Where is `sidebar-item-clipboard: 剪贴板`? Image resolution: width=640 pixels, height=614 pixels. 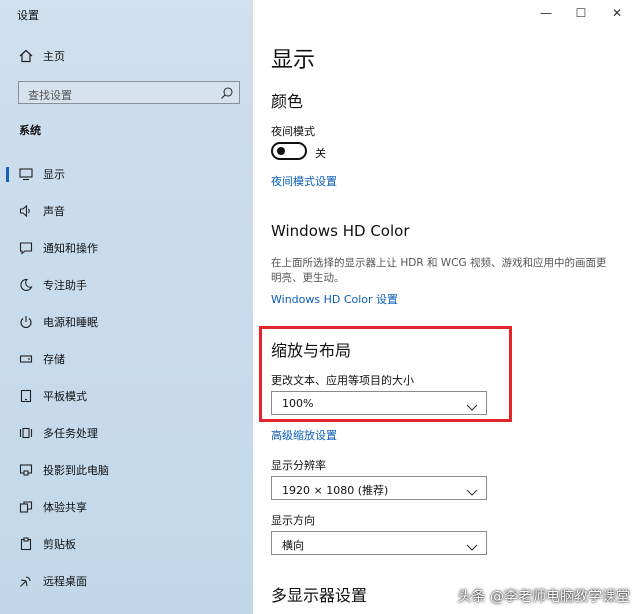
sidebar-item-clipboard: 剪贴板 is located at coordinates (126, 544).